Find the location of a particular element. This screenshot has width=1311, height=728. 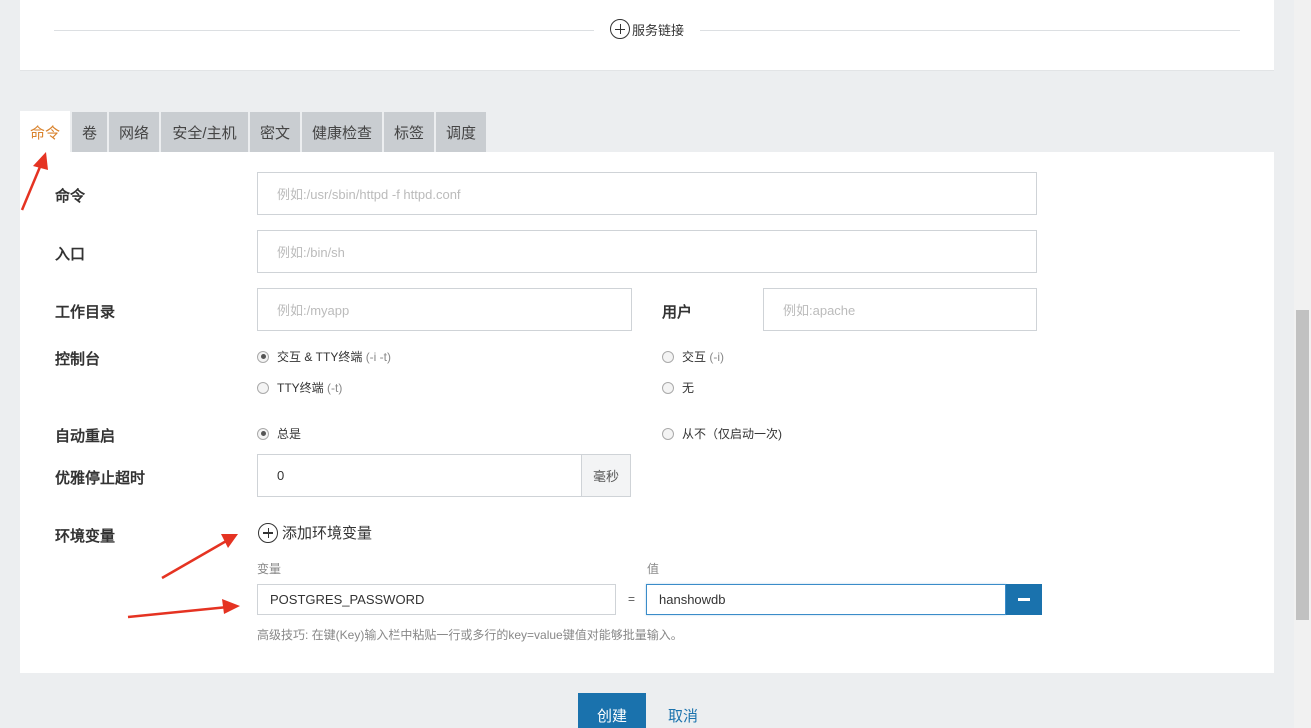

env-var-header: 变量 is located at coordinates (269, 569).